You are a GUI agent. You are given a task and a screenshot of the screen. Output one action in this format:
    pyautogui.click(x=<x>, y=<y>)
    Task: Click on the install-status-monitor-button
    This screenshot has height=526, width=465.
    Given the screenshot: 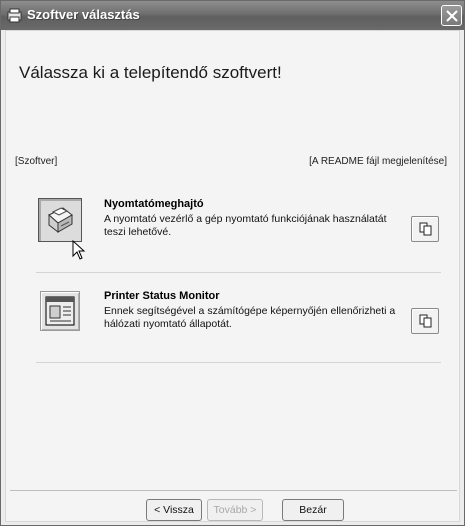 What is the action you would take?
    pyautogui.click(x=60, y=311)
    